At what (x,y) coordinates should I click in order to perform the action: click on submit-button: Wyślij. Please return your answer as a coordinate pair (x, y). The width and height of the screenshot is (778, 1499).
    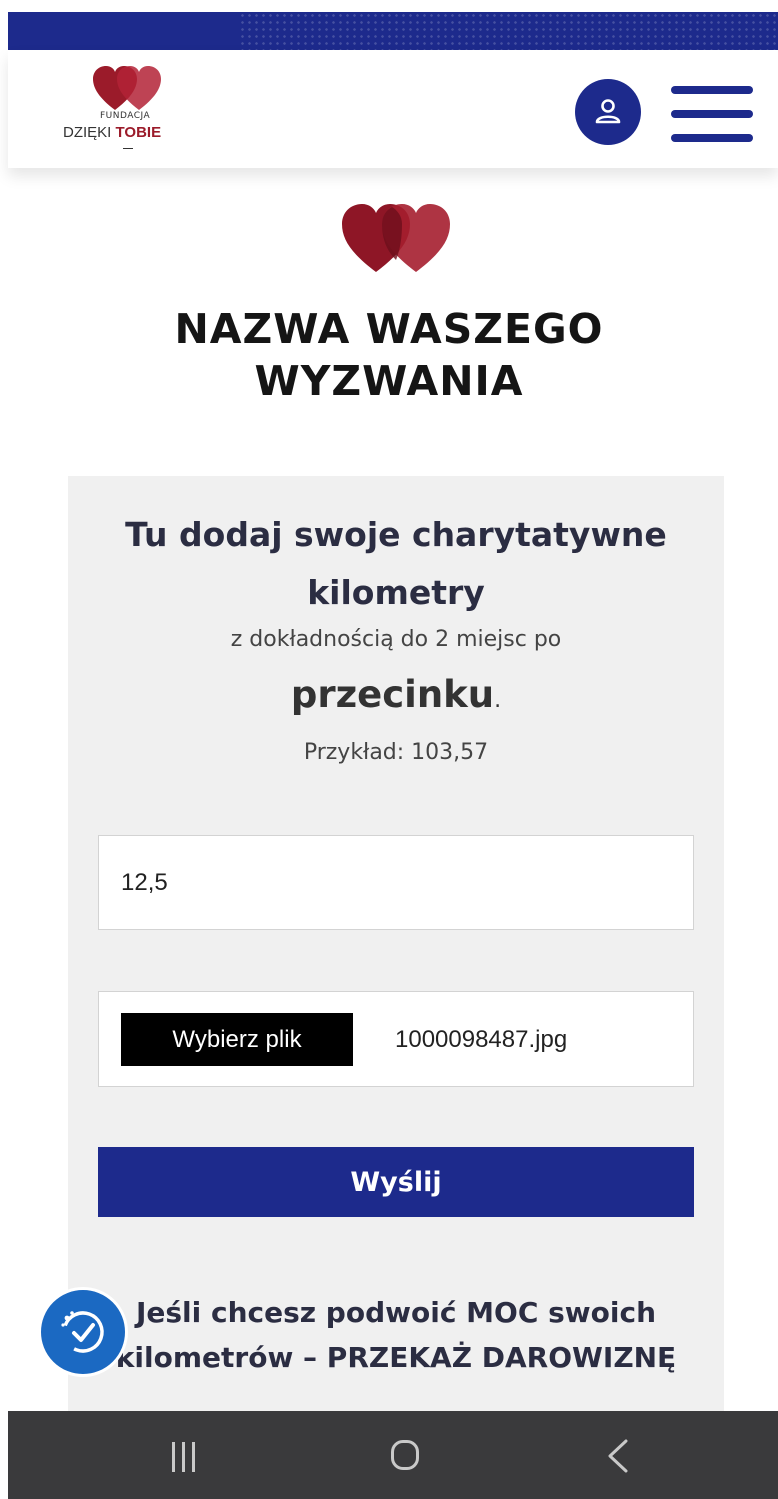
    Looking at the image, I should click on (396, 1182).